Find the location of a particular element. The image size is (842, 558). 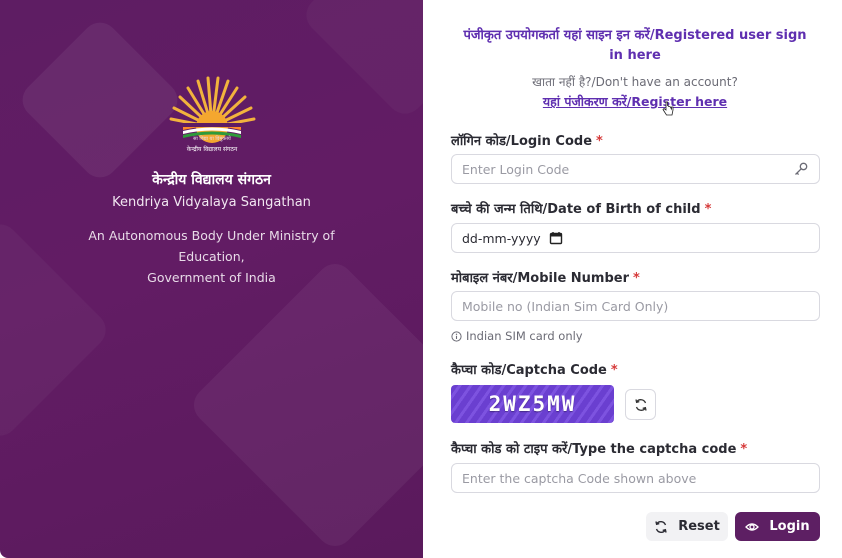

login-button-label: Login is located at coordinates (789, 526).